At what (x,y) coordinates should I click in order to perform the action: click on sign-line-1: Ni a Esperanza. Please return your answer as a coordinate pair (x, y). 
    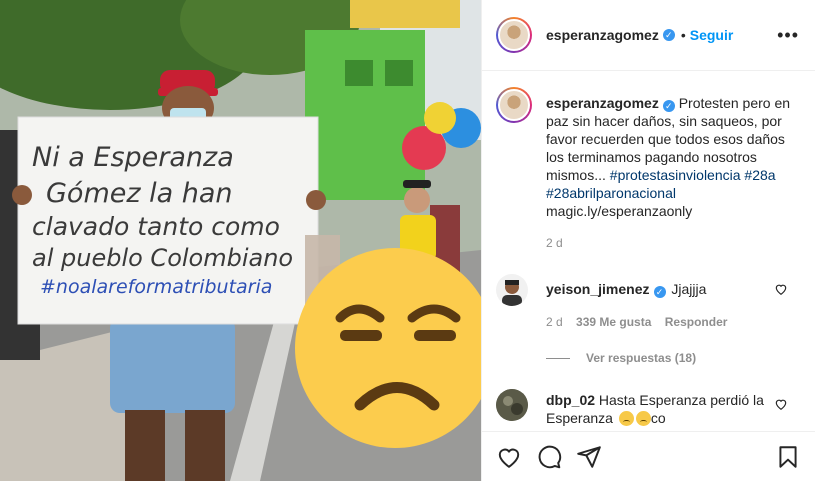
    Looking at the image, I should click on (133, 157).